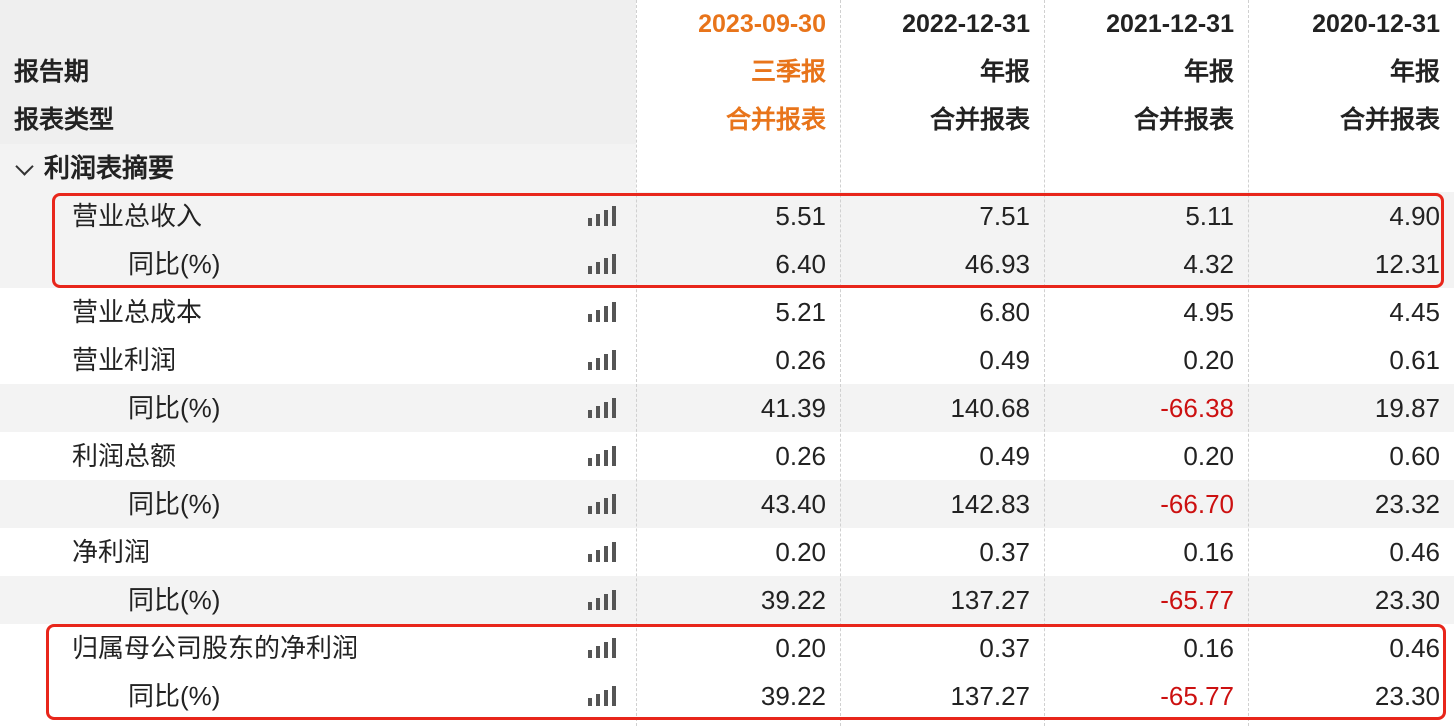 The image size is (1454, 726). What do you see at coordinates (942, 24) in the screenshot?
I see `period-date-1: 2022-12-31` at bounding box center [942, 24].